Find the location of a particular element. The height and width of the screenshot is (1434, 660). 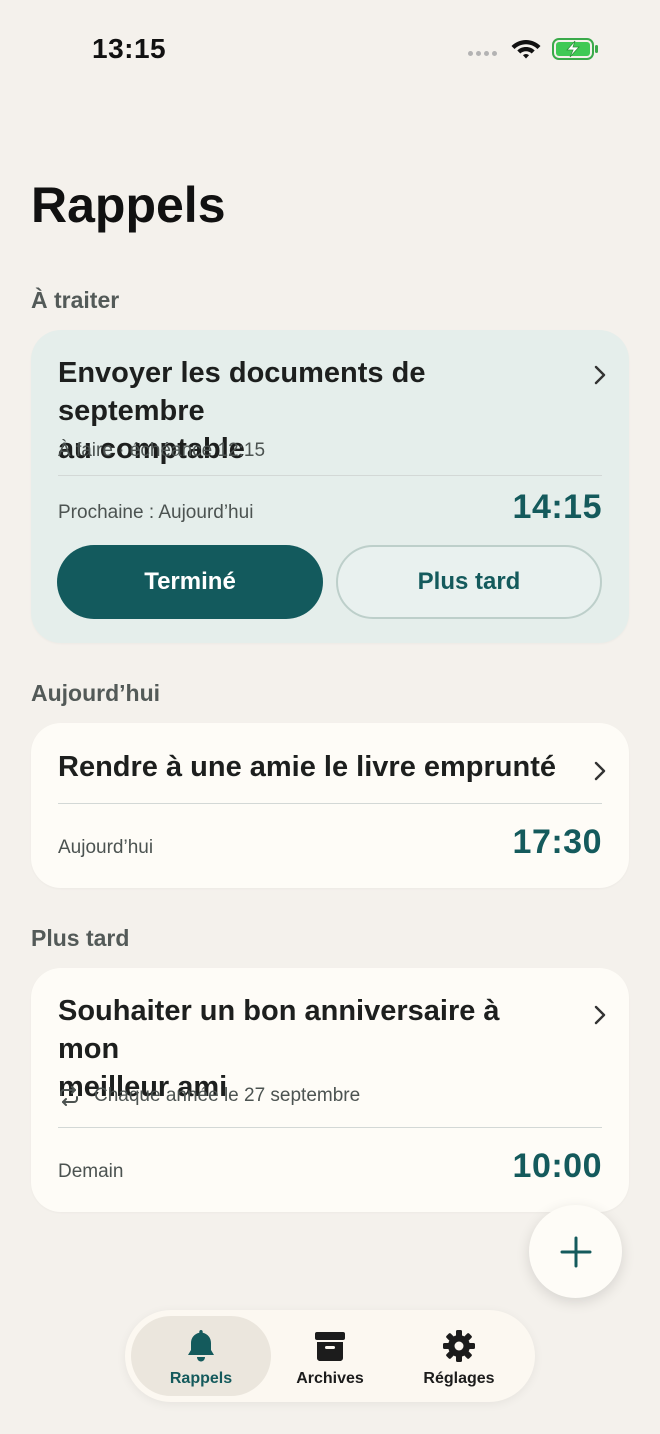

battery-charging-icon is located at coordinates (575, 49).